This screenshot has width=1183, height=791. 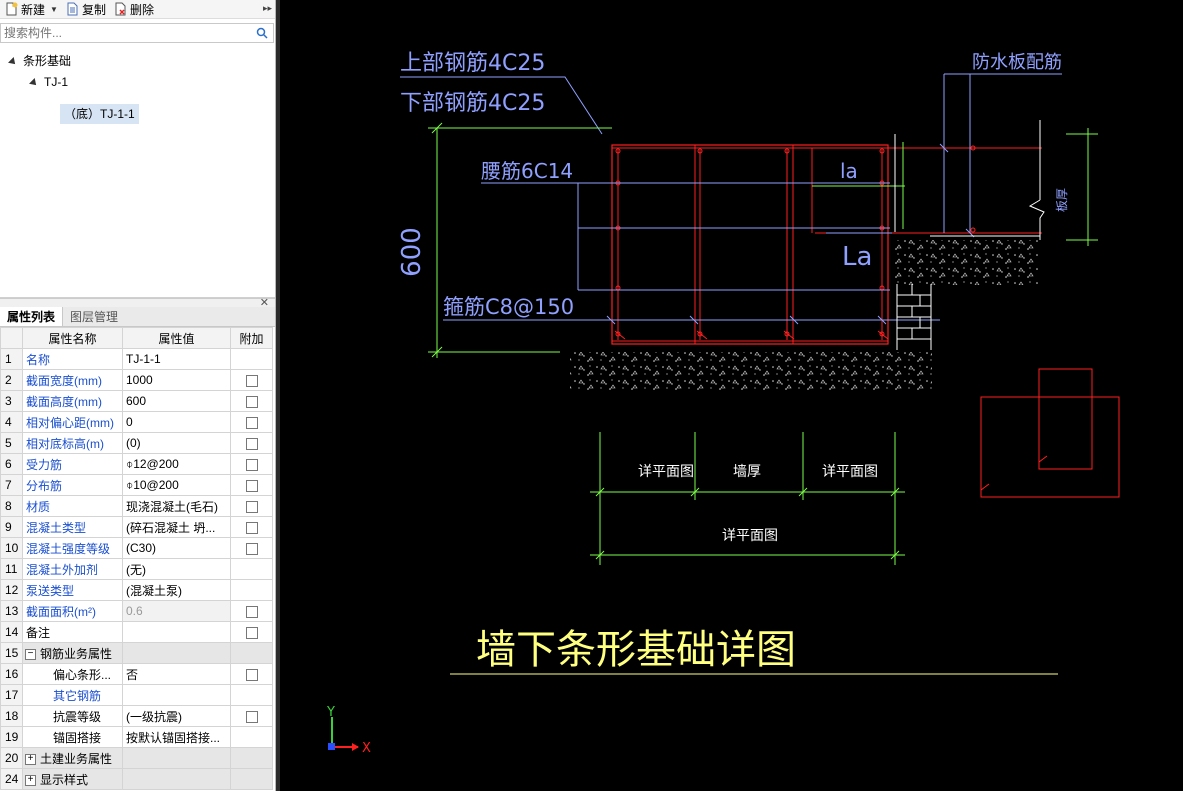 I want to click on axis-x-label: X, so click(x=366, y=748).